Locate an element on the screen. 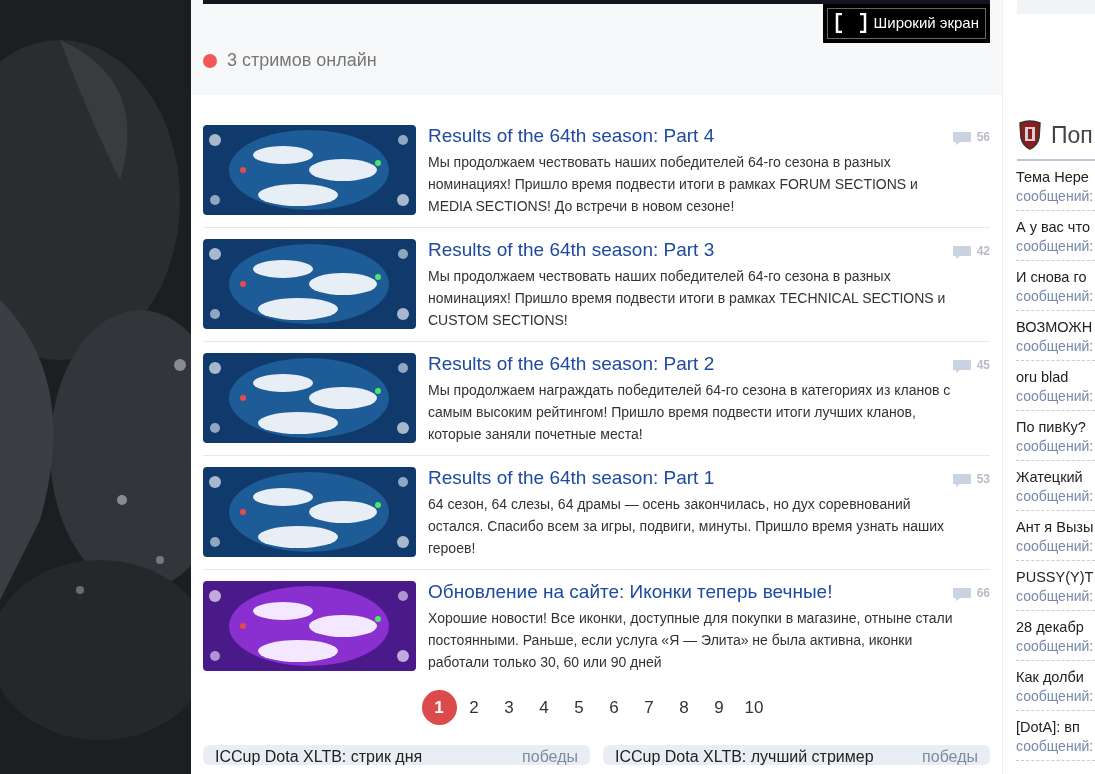 This screenshot has height=774, width=1095. page-link: 4 is located at coordinates (544, 707).